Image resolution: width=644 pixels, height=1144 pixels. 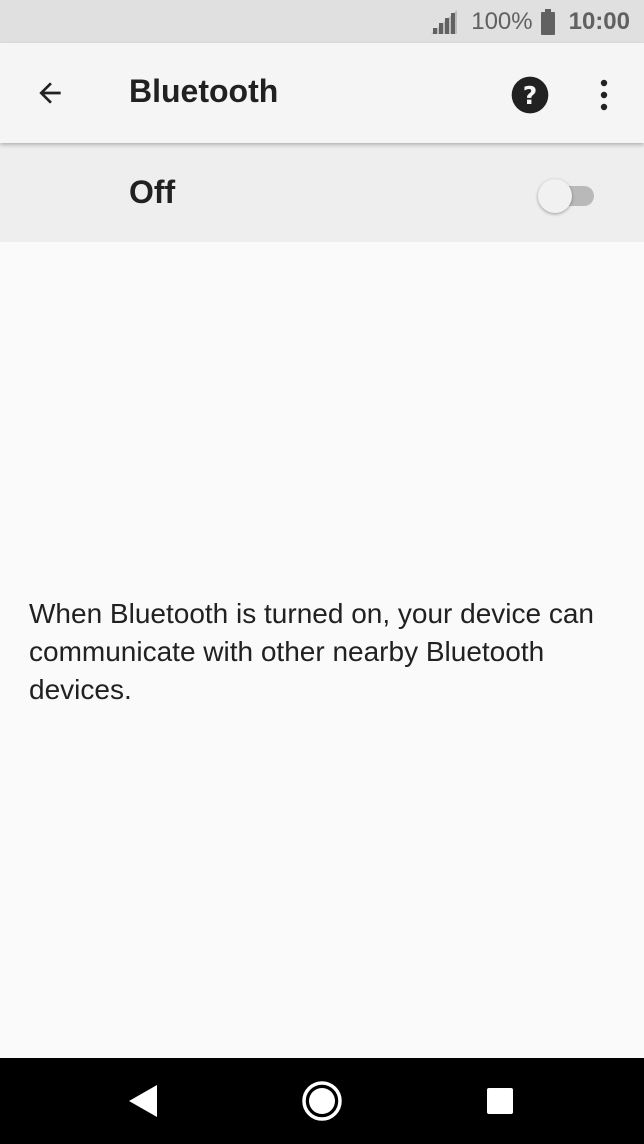 I want to click on back-button, so click(x=50, y=93).